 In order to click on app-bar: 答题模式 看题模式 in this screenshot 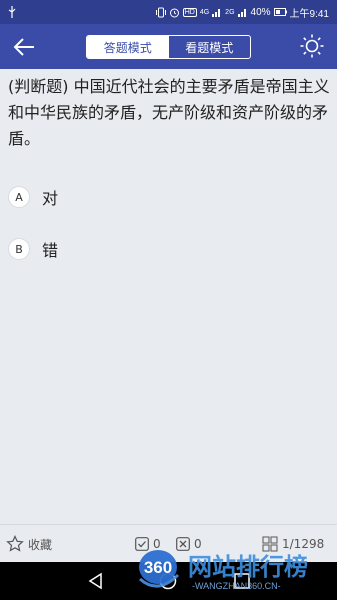, I will do `click(168, 46)`.